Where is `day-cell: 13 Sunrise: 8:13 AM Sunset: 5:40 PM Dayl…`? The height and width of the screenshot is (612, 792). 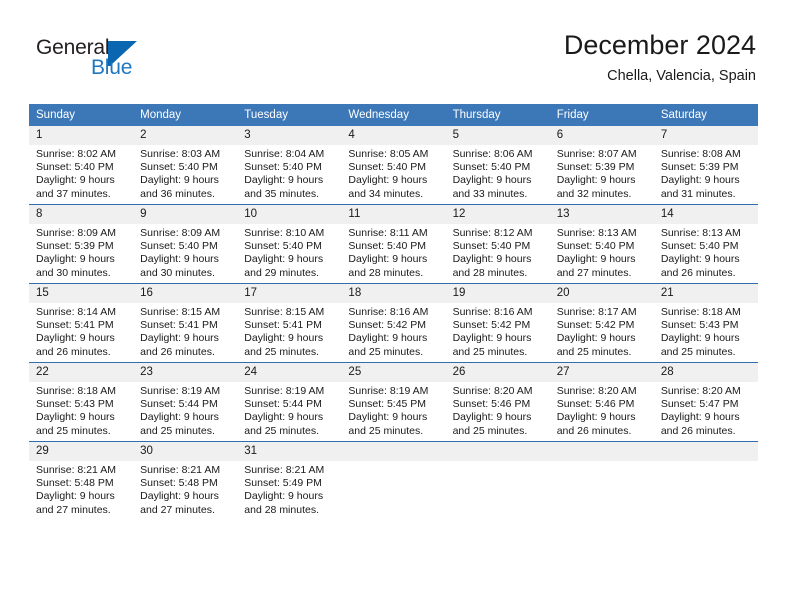 day-cell: 13 Sunrise: 8:13 AM Sunset: 5:40 PM Dayl… is located at coordinates (601, 244).